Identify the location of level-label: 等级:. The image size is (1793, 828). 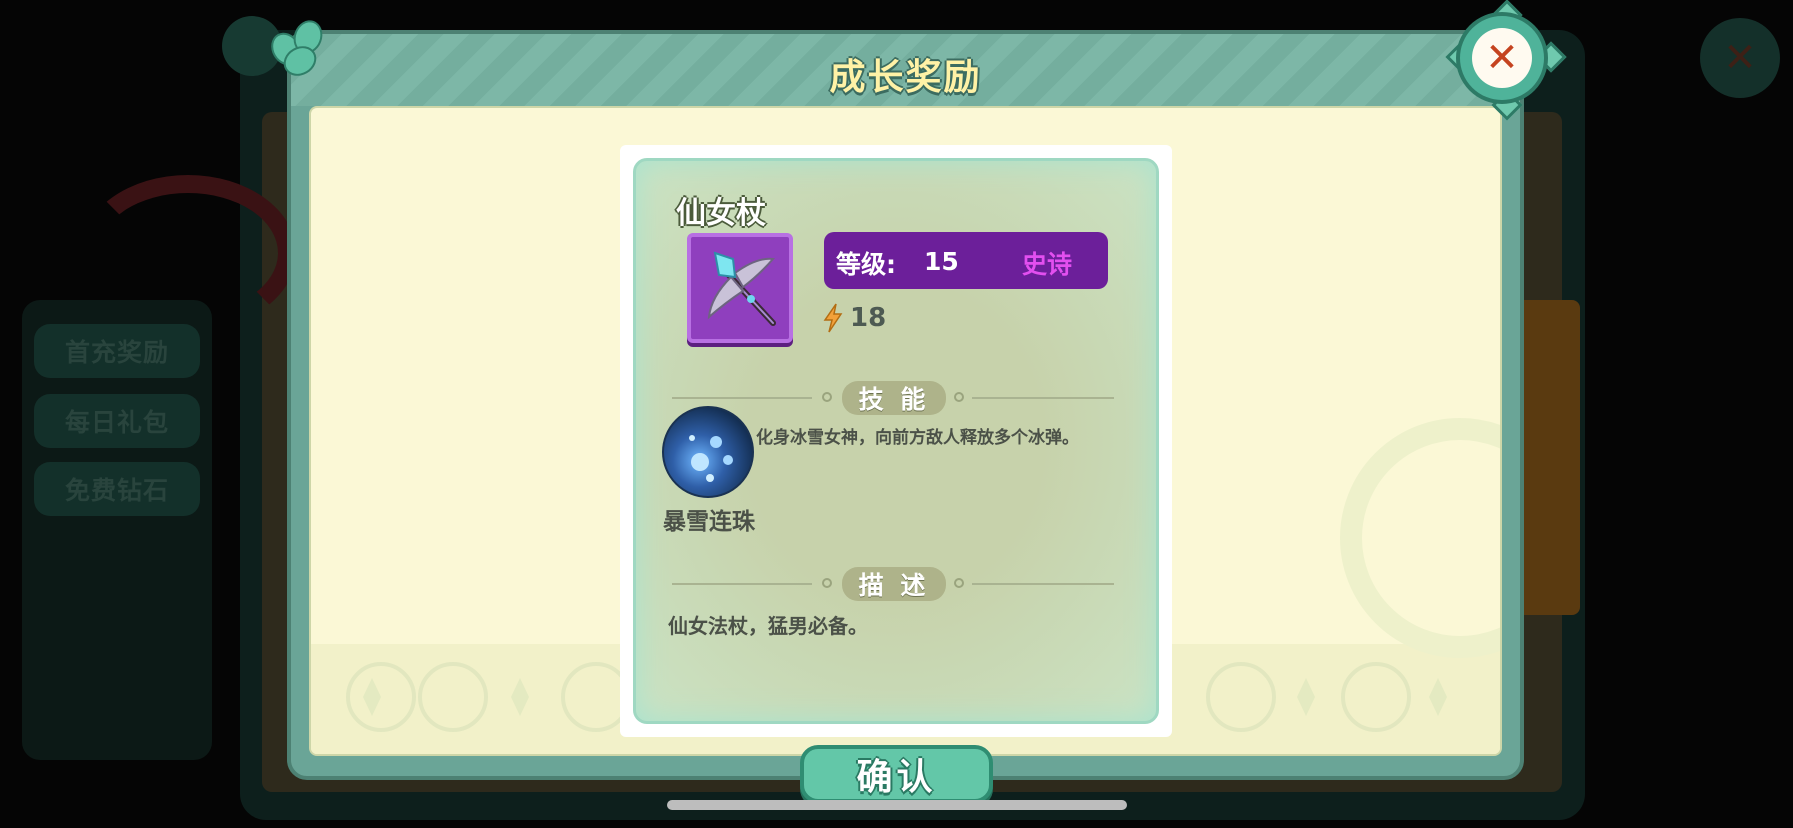
(866, 264).